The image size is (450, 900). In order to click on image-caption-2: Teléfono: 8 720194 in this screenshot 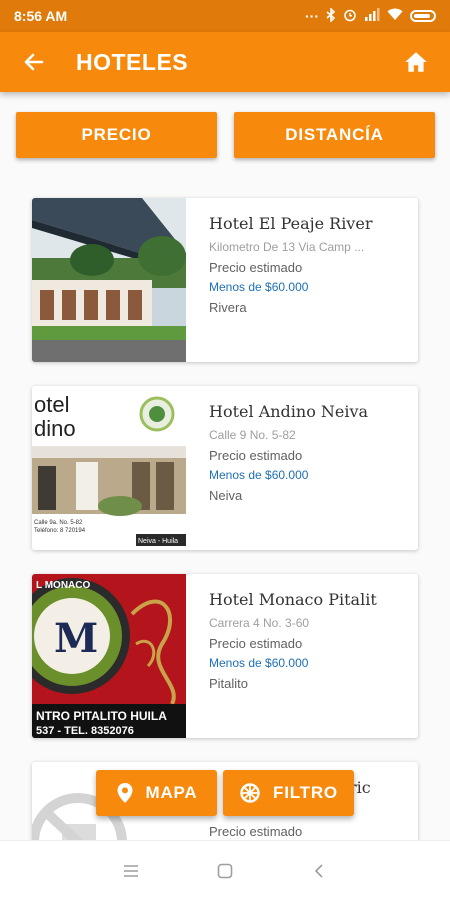, I will do `click(60, 531)`.